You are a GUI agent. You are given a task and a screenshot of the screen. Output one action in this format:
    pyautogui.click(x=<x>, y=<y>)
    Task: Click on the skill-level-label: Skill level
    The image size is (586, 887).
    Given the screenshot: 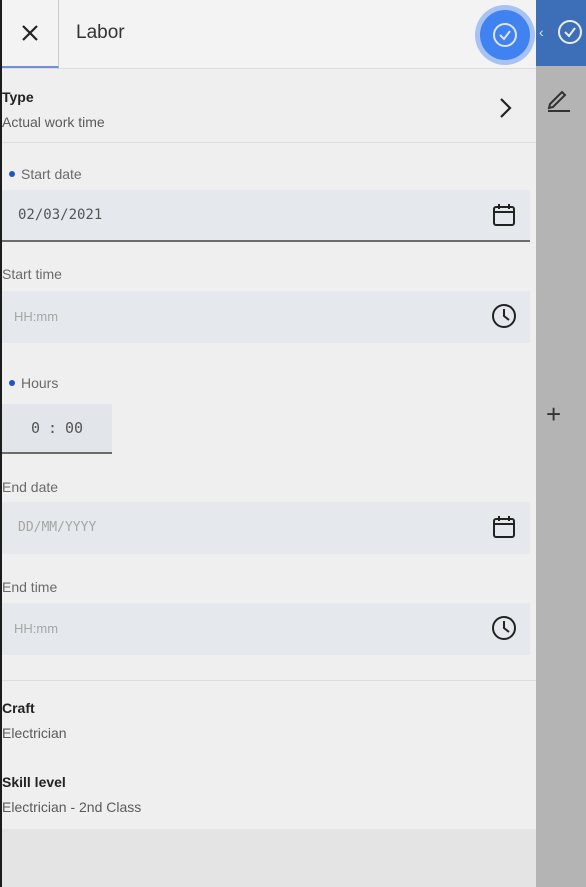 What is the action you would take?
    pyautogui.click(x=34, y=782)
    